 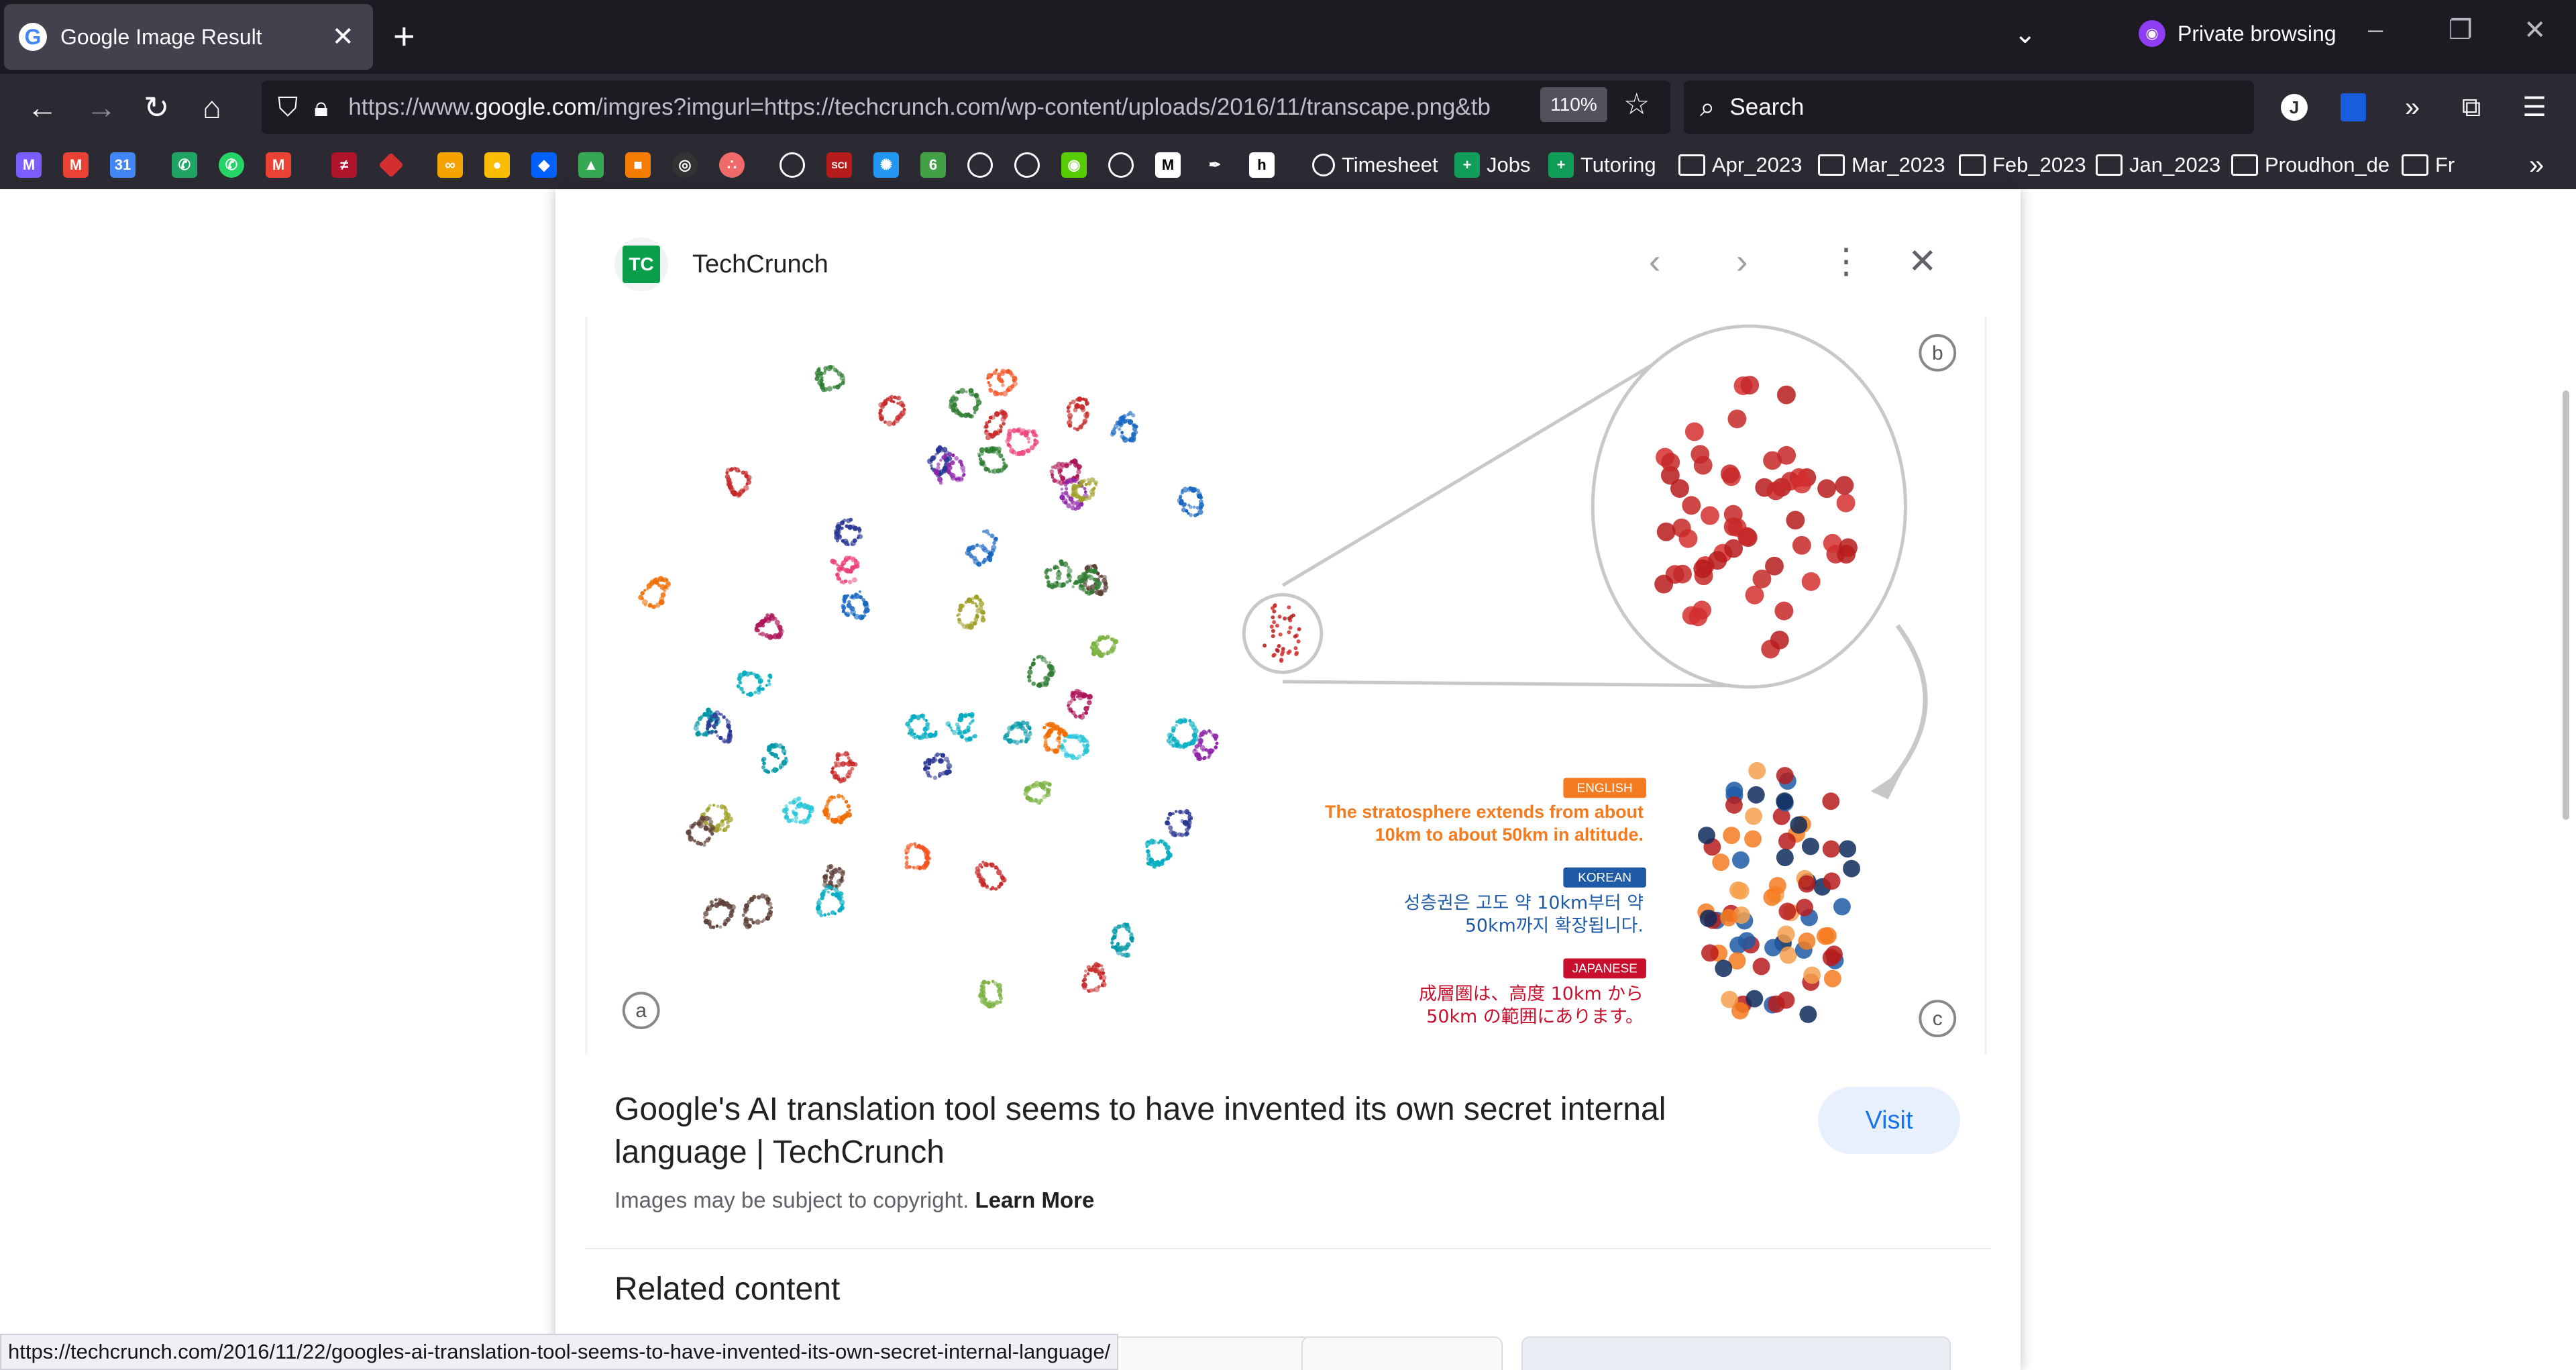 What do you see at coordinates (1171, 165) in the screenshot?
I see `m-bookmark-icon: M` at bounding box center [1171, 165].